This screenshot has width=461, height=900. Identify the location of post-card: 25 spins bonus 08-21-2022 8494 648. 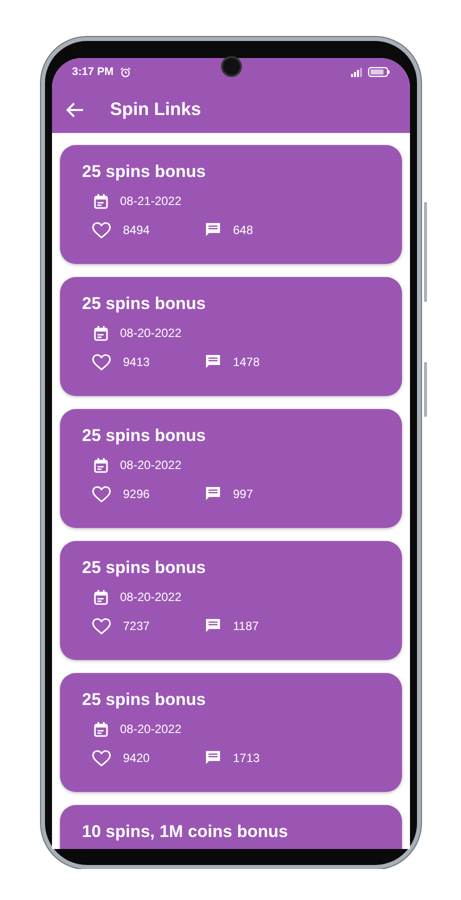
(231, 204).